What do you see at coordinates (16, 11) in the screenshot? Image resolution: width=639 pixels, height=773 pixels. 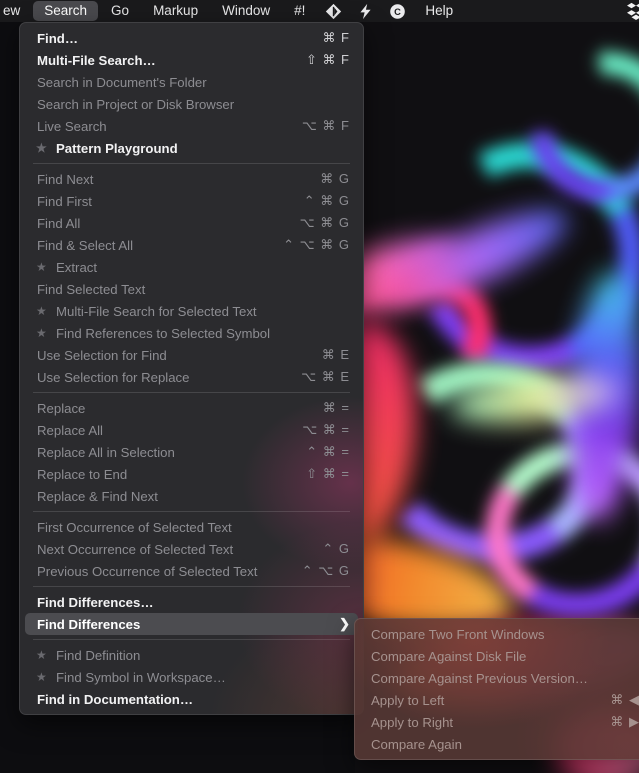 I see `menubar-item-view: ew` at bounding box center [16, 11].